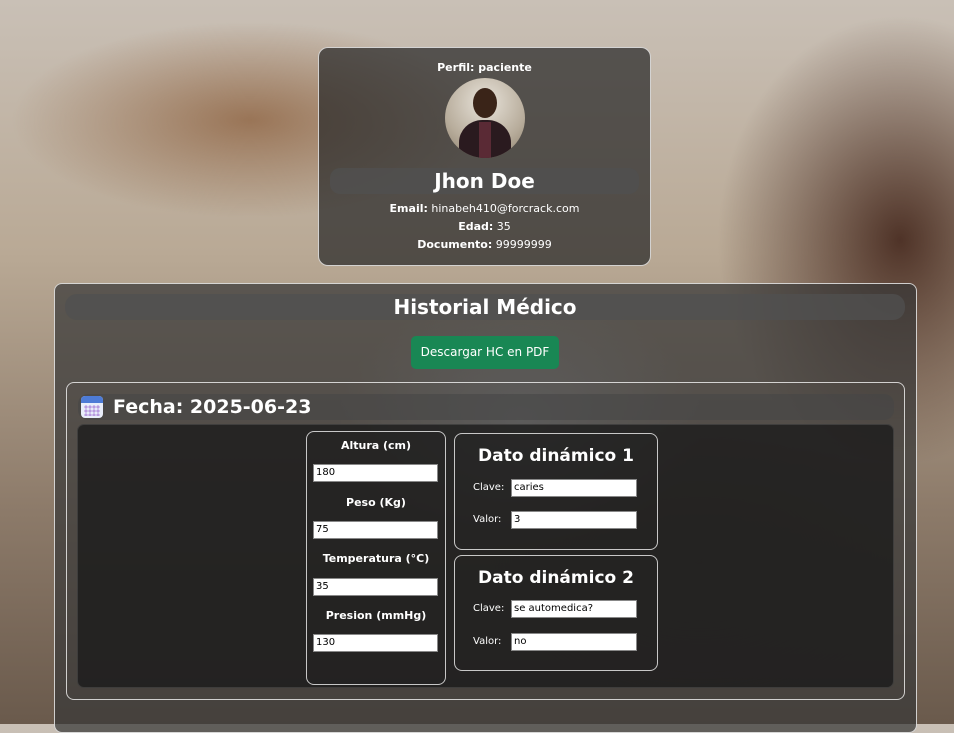  Describe the element at coordinates (92, 407) in the screenshot. I see `calendar-icon` at that location.